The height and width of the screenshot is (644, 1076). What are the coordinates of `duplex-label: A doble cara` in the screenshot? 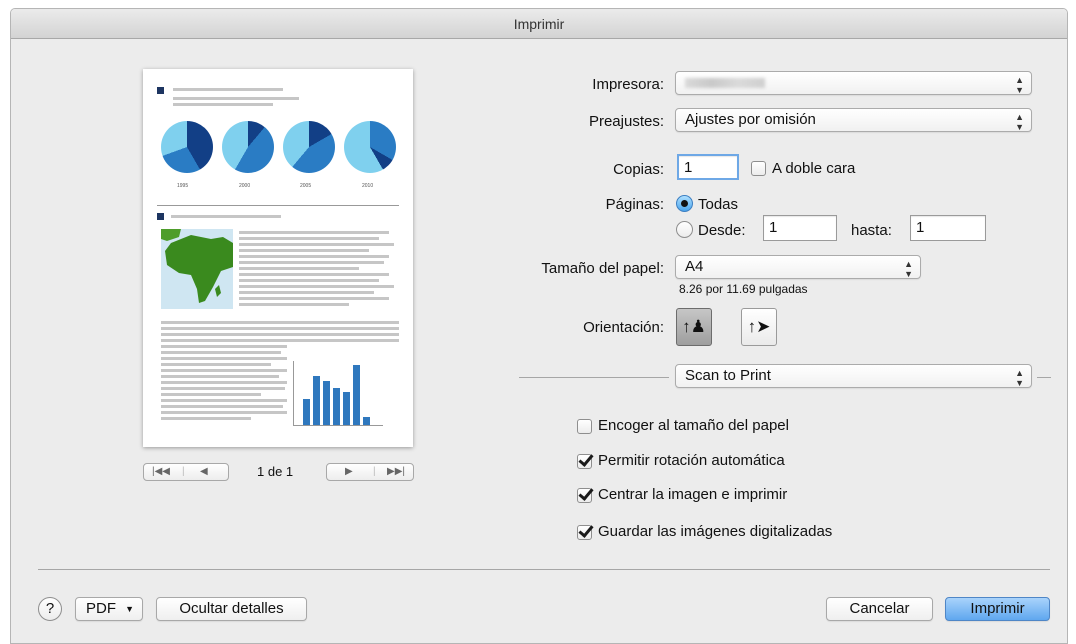 It's located at (814, 168).